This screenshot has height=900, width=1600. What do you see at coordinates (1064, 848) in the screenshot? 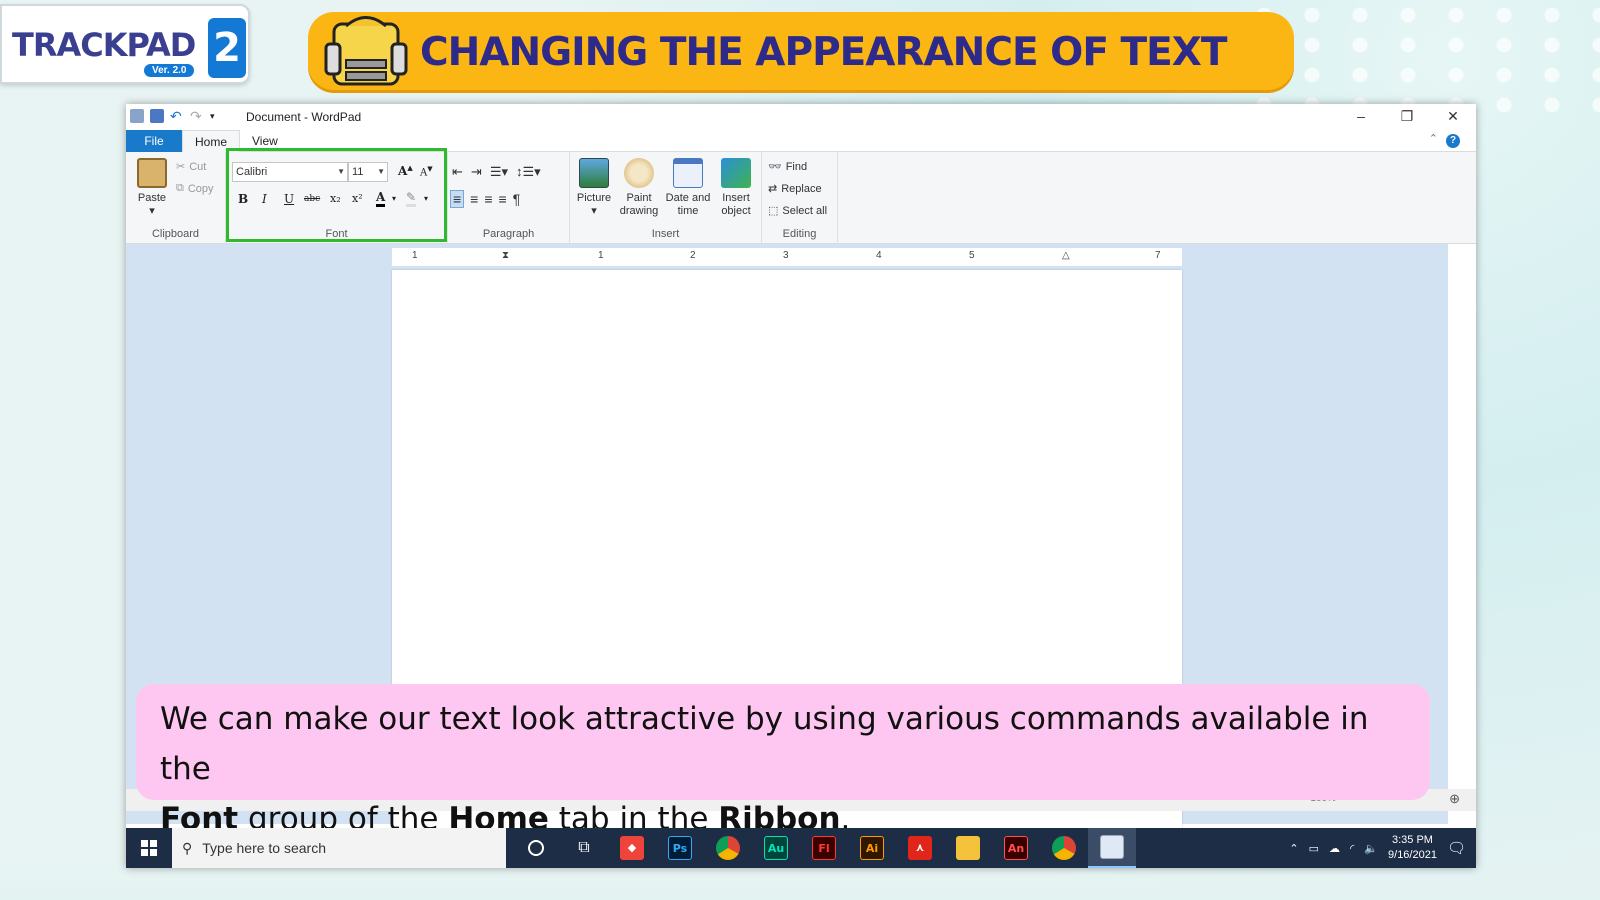
I see `chrome-profile-icon` at bounding box center [1064, 848].